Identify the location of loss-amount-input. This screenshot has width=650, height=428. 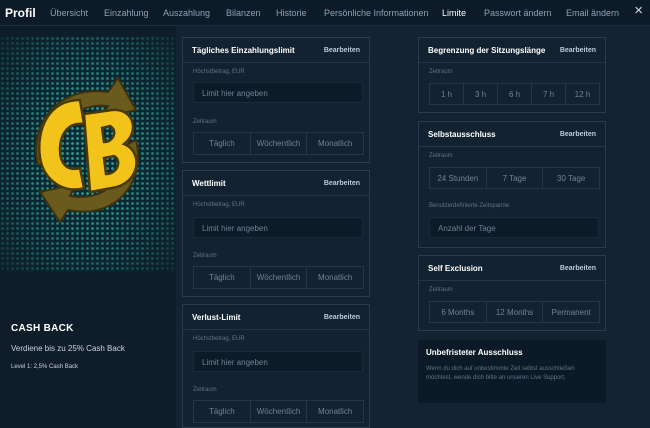
(278, 362).